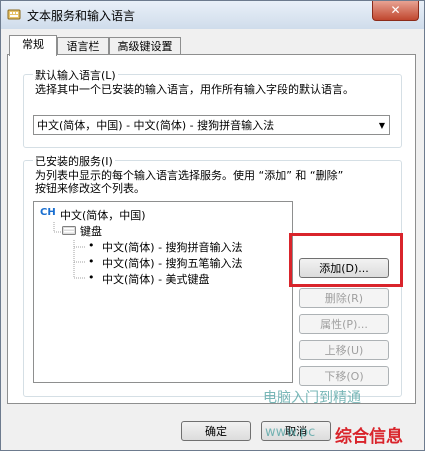 The image size is (425, 451). Describe the element at coordinates (74, 161) in the screenshot. I see `installed-services-label: 已安装的服务(I)` at that location.